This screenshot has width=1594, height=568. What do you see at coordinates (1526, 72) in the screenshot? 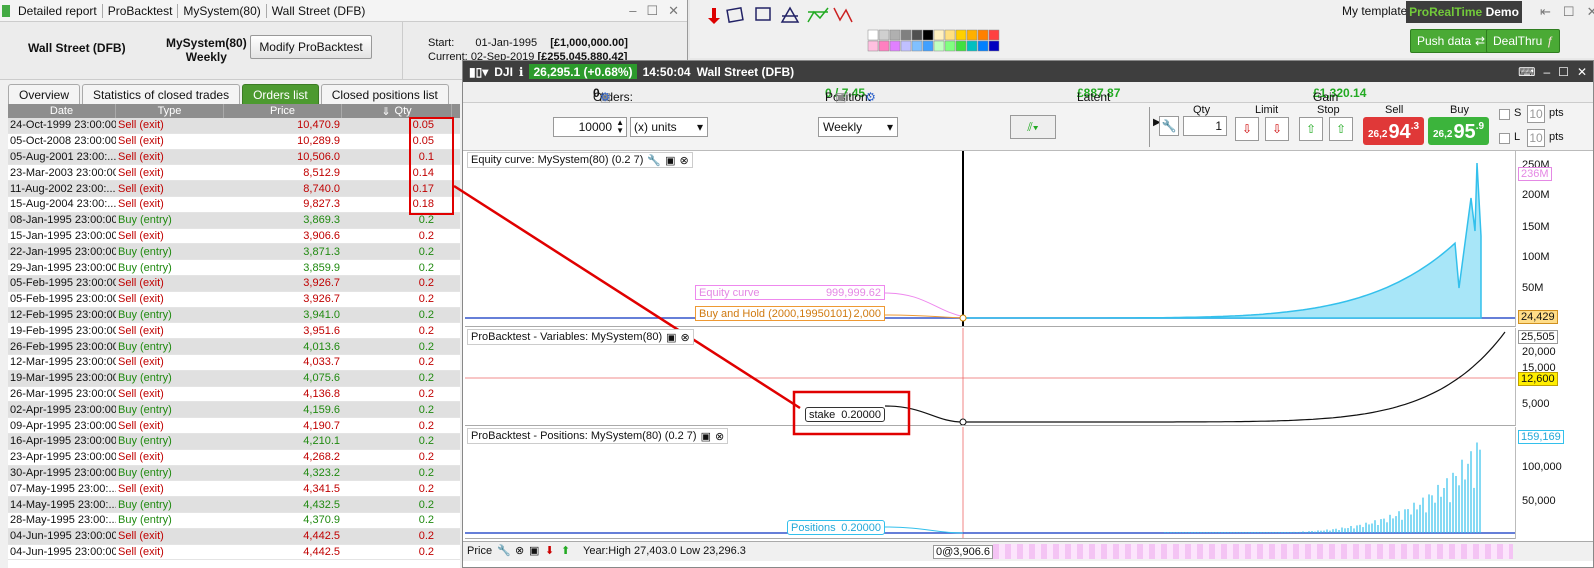
I see `keyboard-icon: ⌨` at bounding box center [1526, 72].